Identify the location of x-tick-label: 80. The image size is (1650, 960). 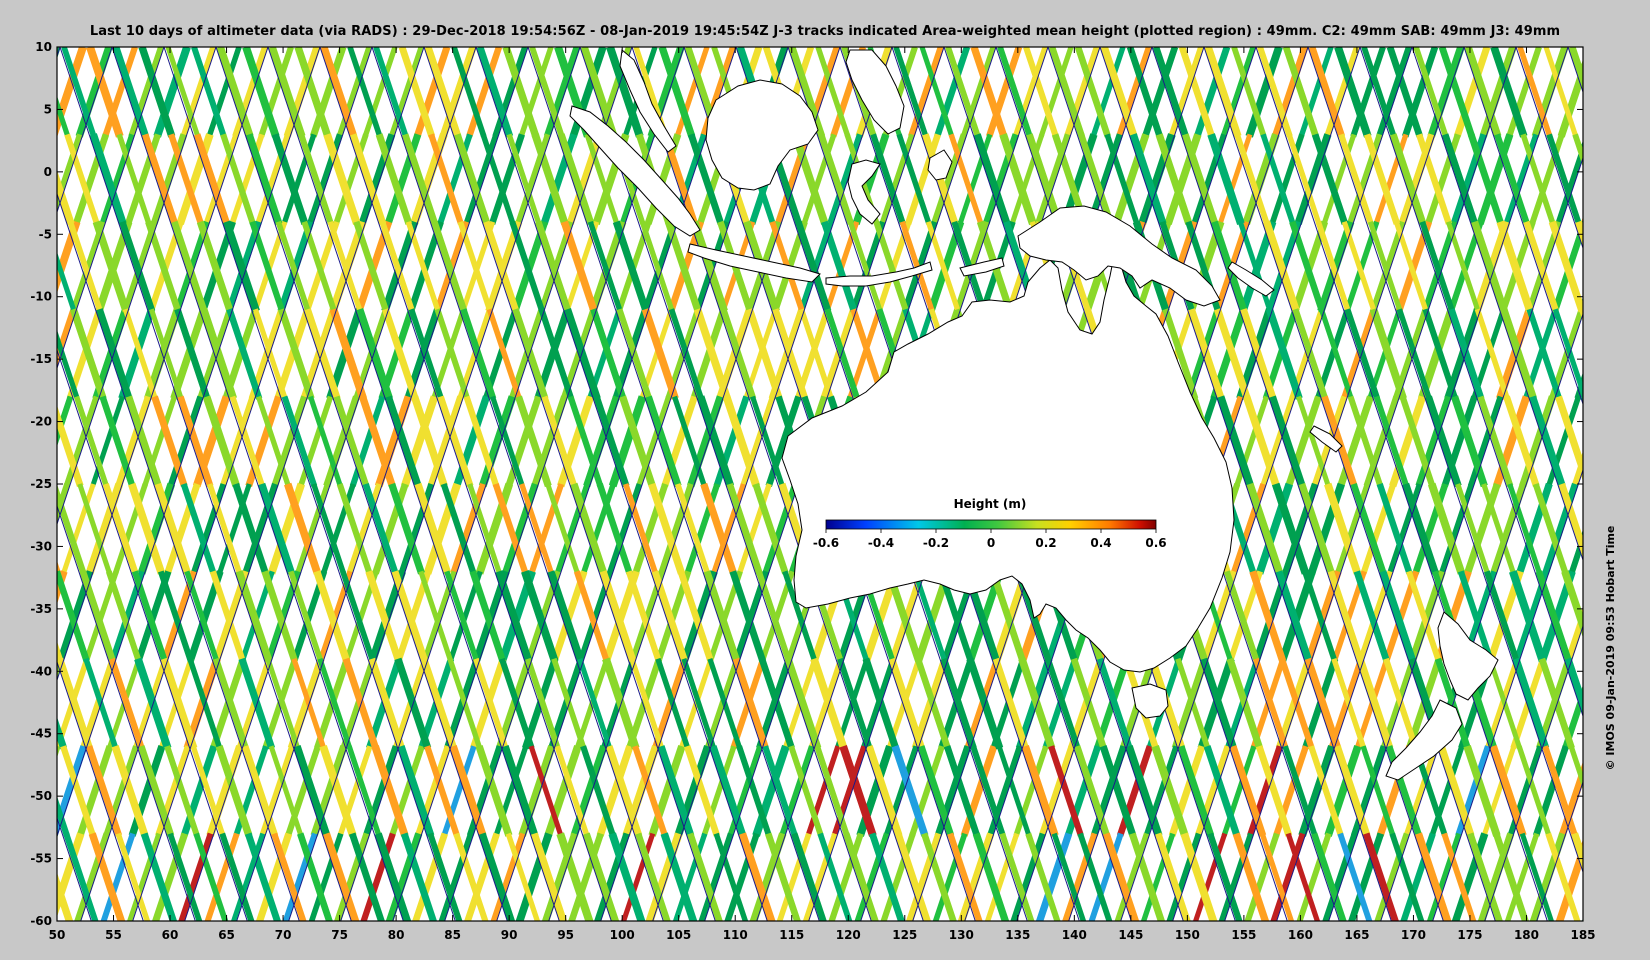
(396, 935).